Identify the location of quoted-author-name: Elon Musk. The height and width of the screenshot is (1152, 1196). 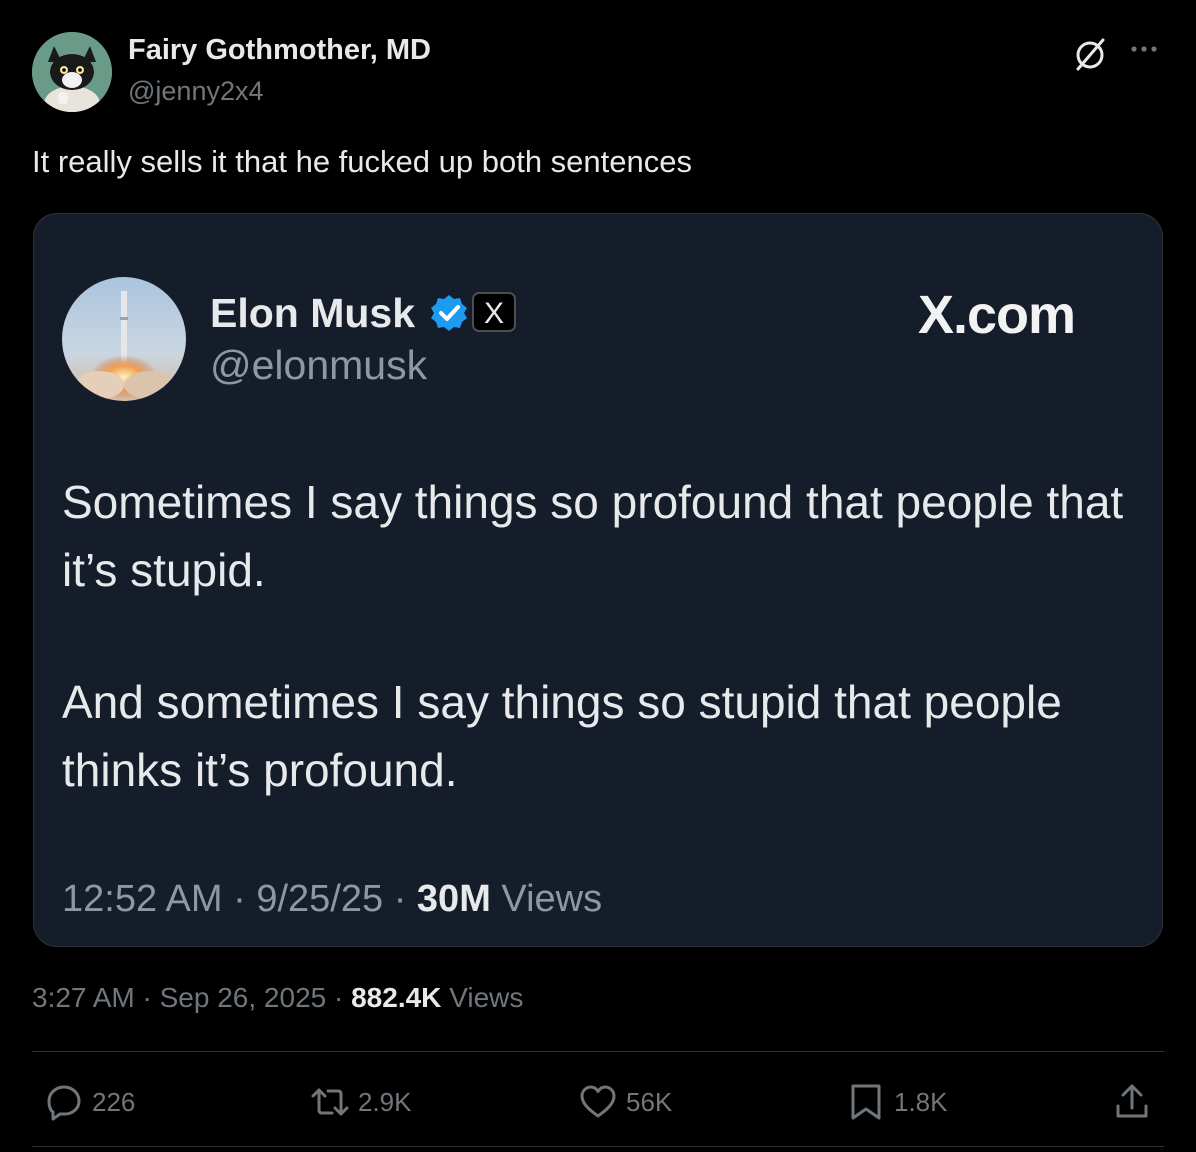
(313, 313).